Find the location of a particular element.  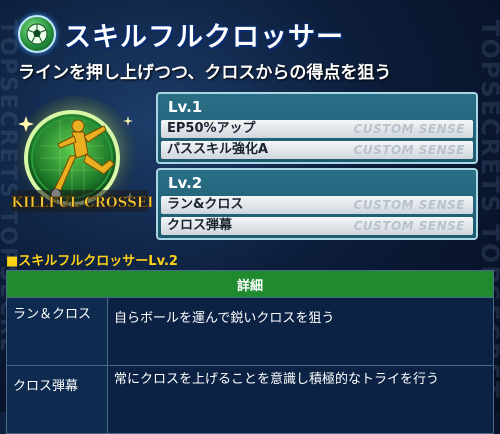

detail-name-cell: ラン＆クロス is located at coordinates (57, 331).